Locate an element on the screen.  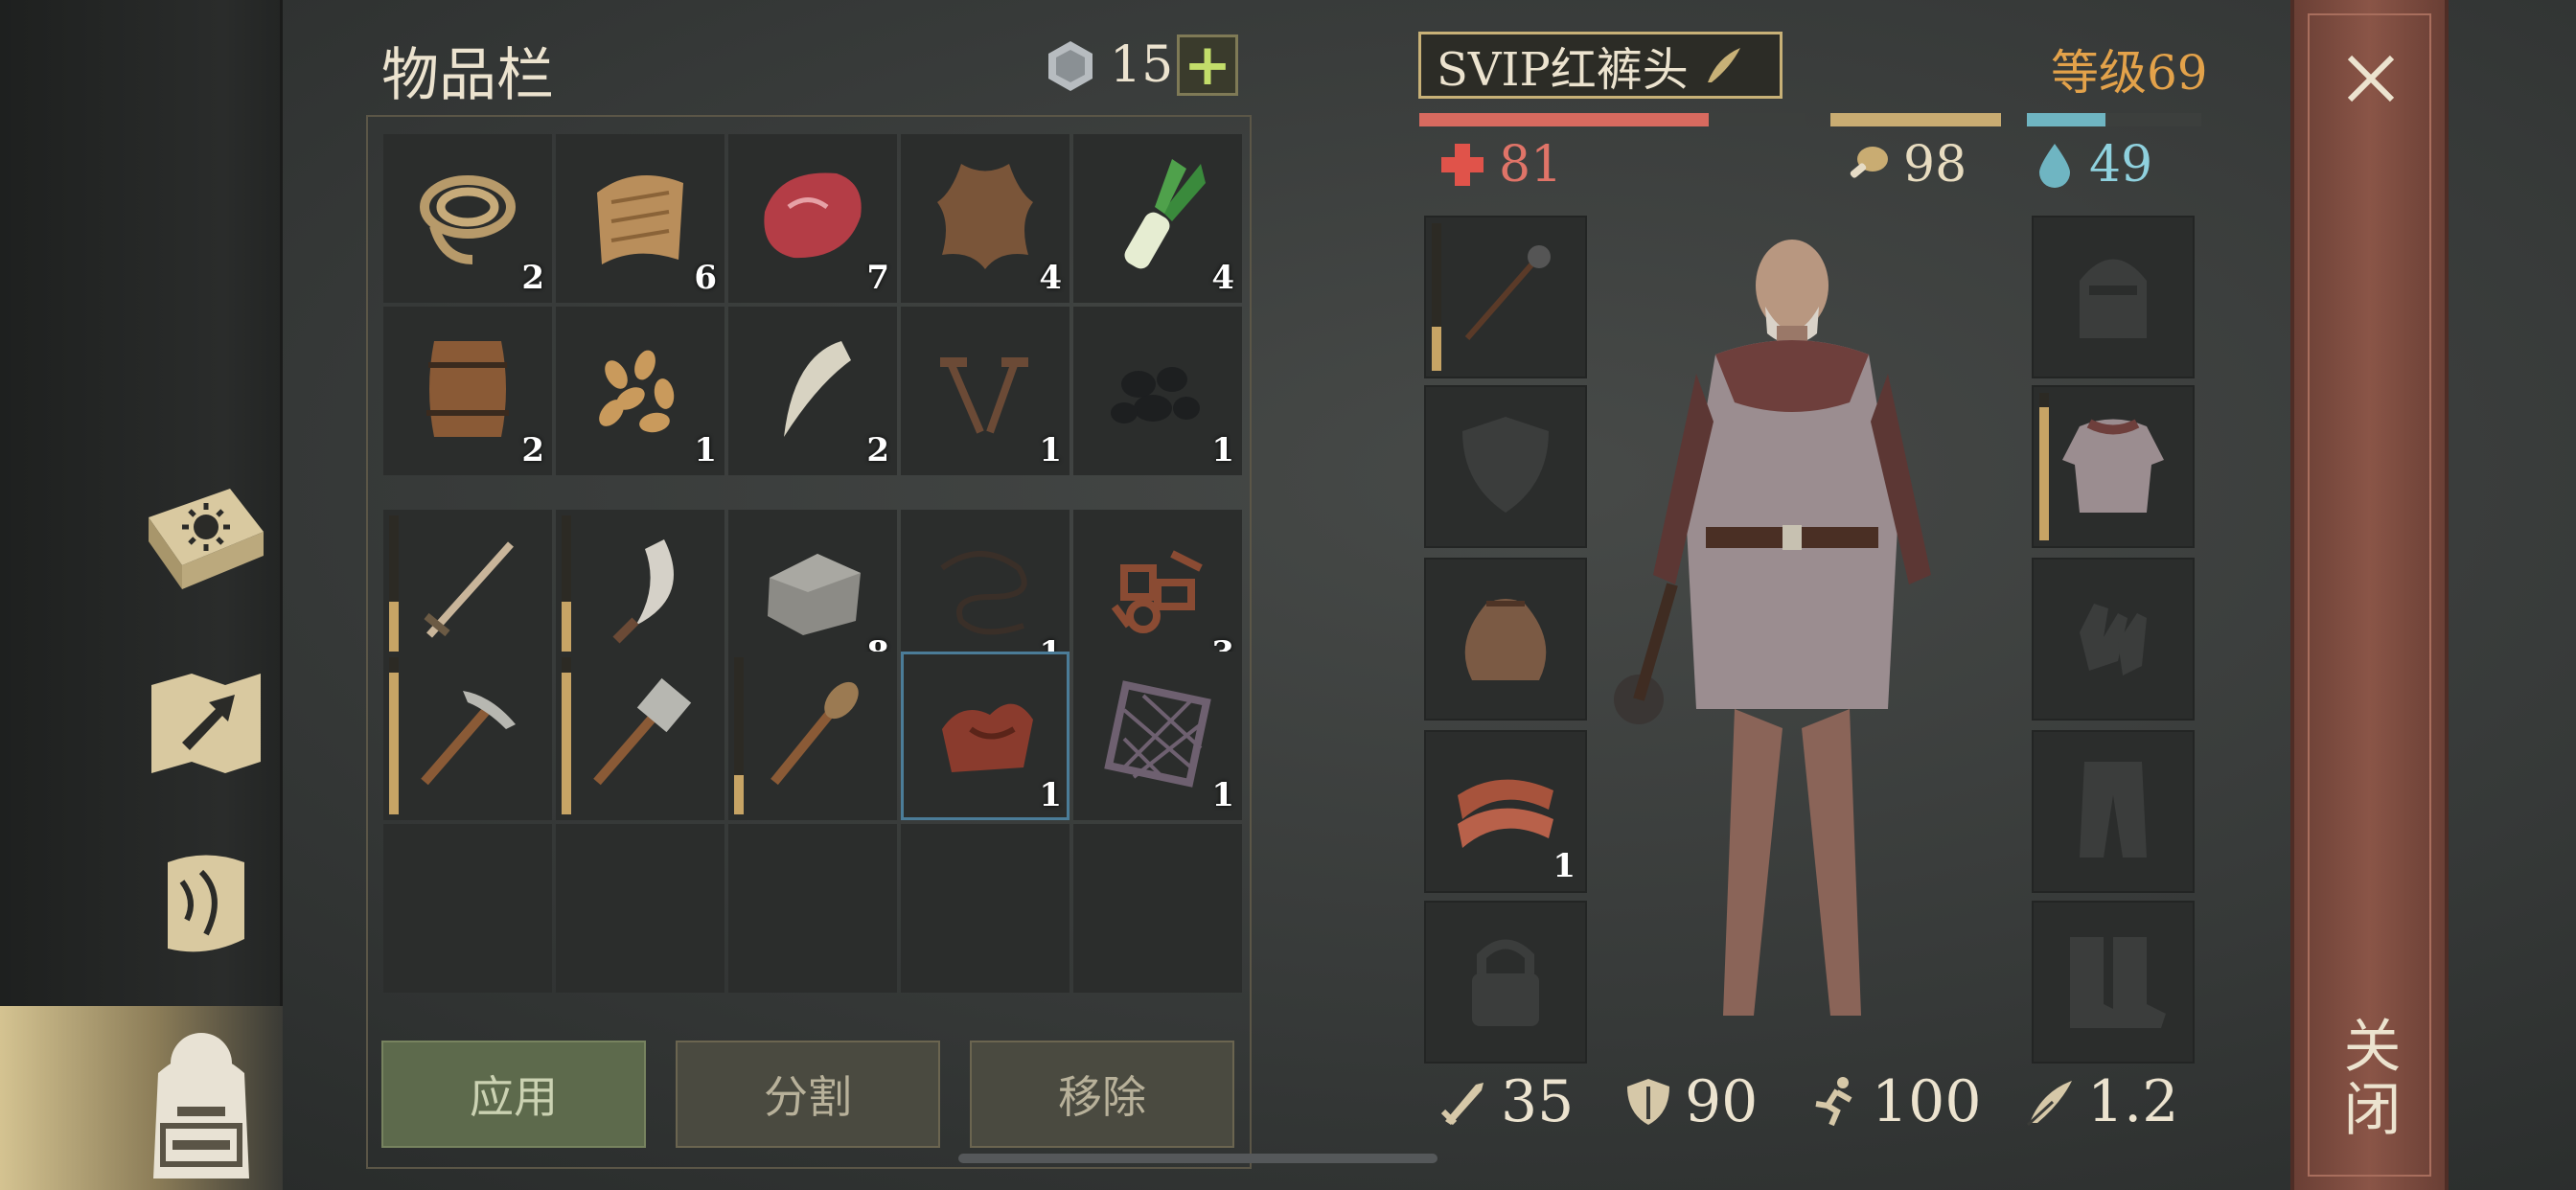
nav-journal-button is located at coordinates (206, 541).